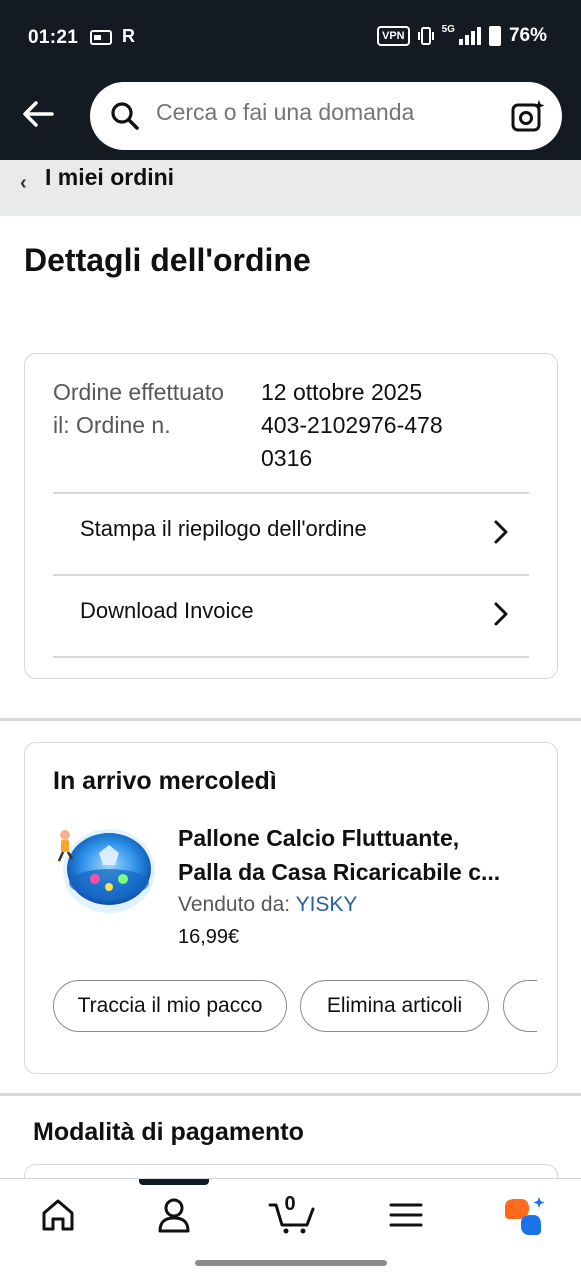 This screenshot has width=581, height=1280. Describe the element at coordinates (23, 183) in the screenshot. I see `chevron-left-icon: ‹` at that location.